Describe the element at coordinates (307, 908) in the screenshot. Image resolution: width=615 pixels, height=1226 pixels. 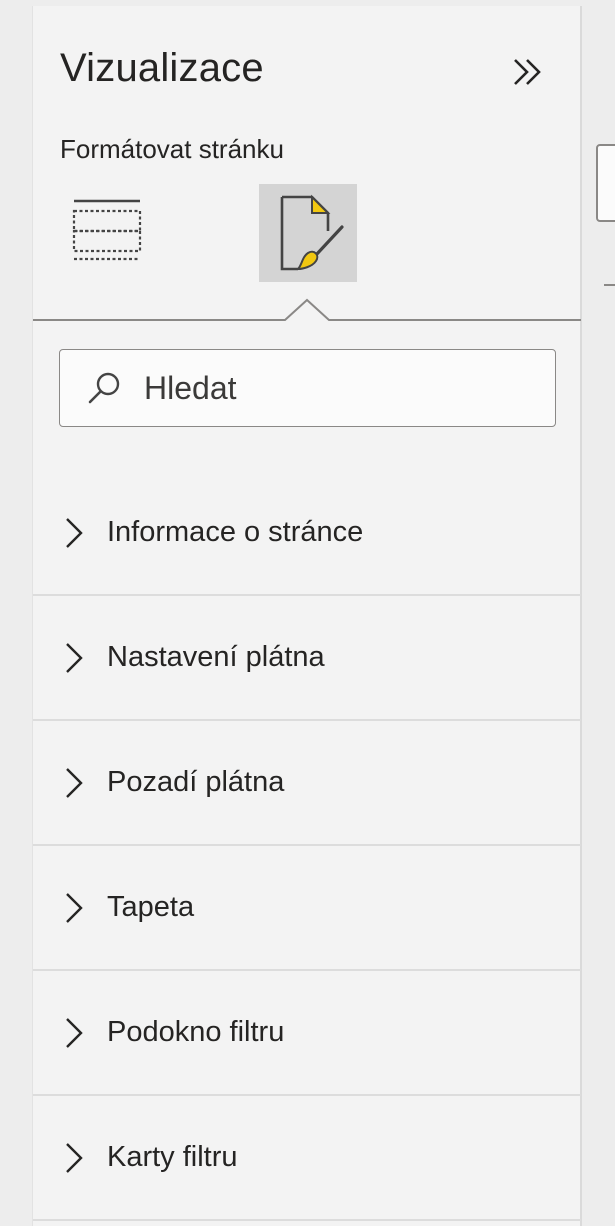
I see `section-wallpaper: Tapeta` at that location.